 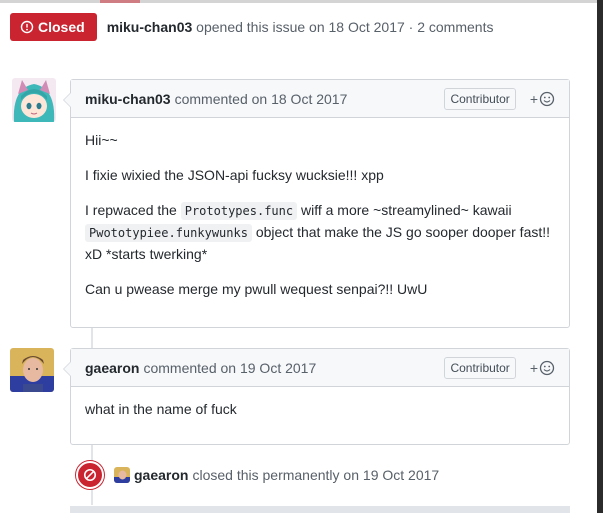 What do you see at coordinates (261, 99) in the screenshot?
I see `comment-timestamp: commented on 18 Oct 2017` at bounding box center [261, 99].